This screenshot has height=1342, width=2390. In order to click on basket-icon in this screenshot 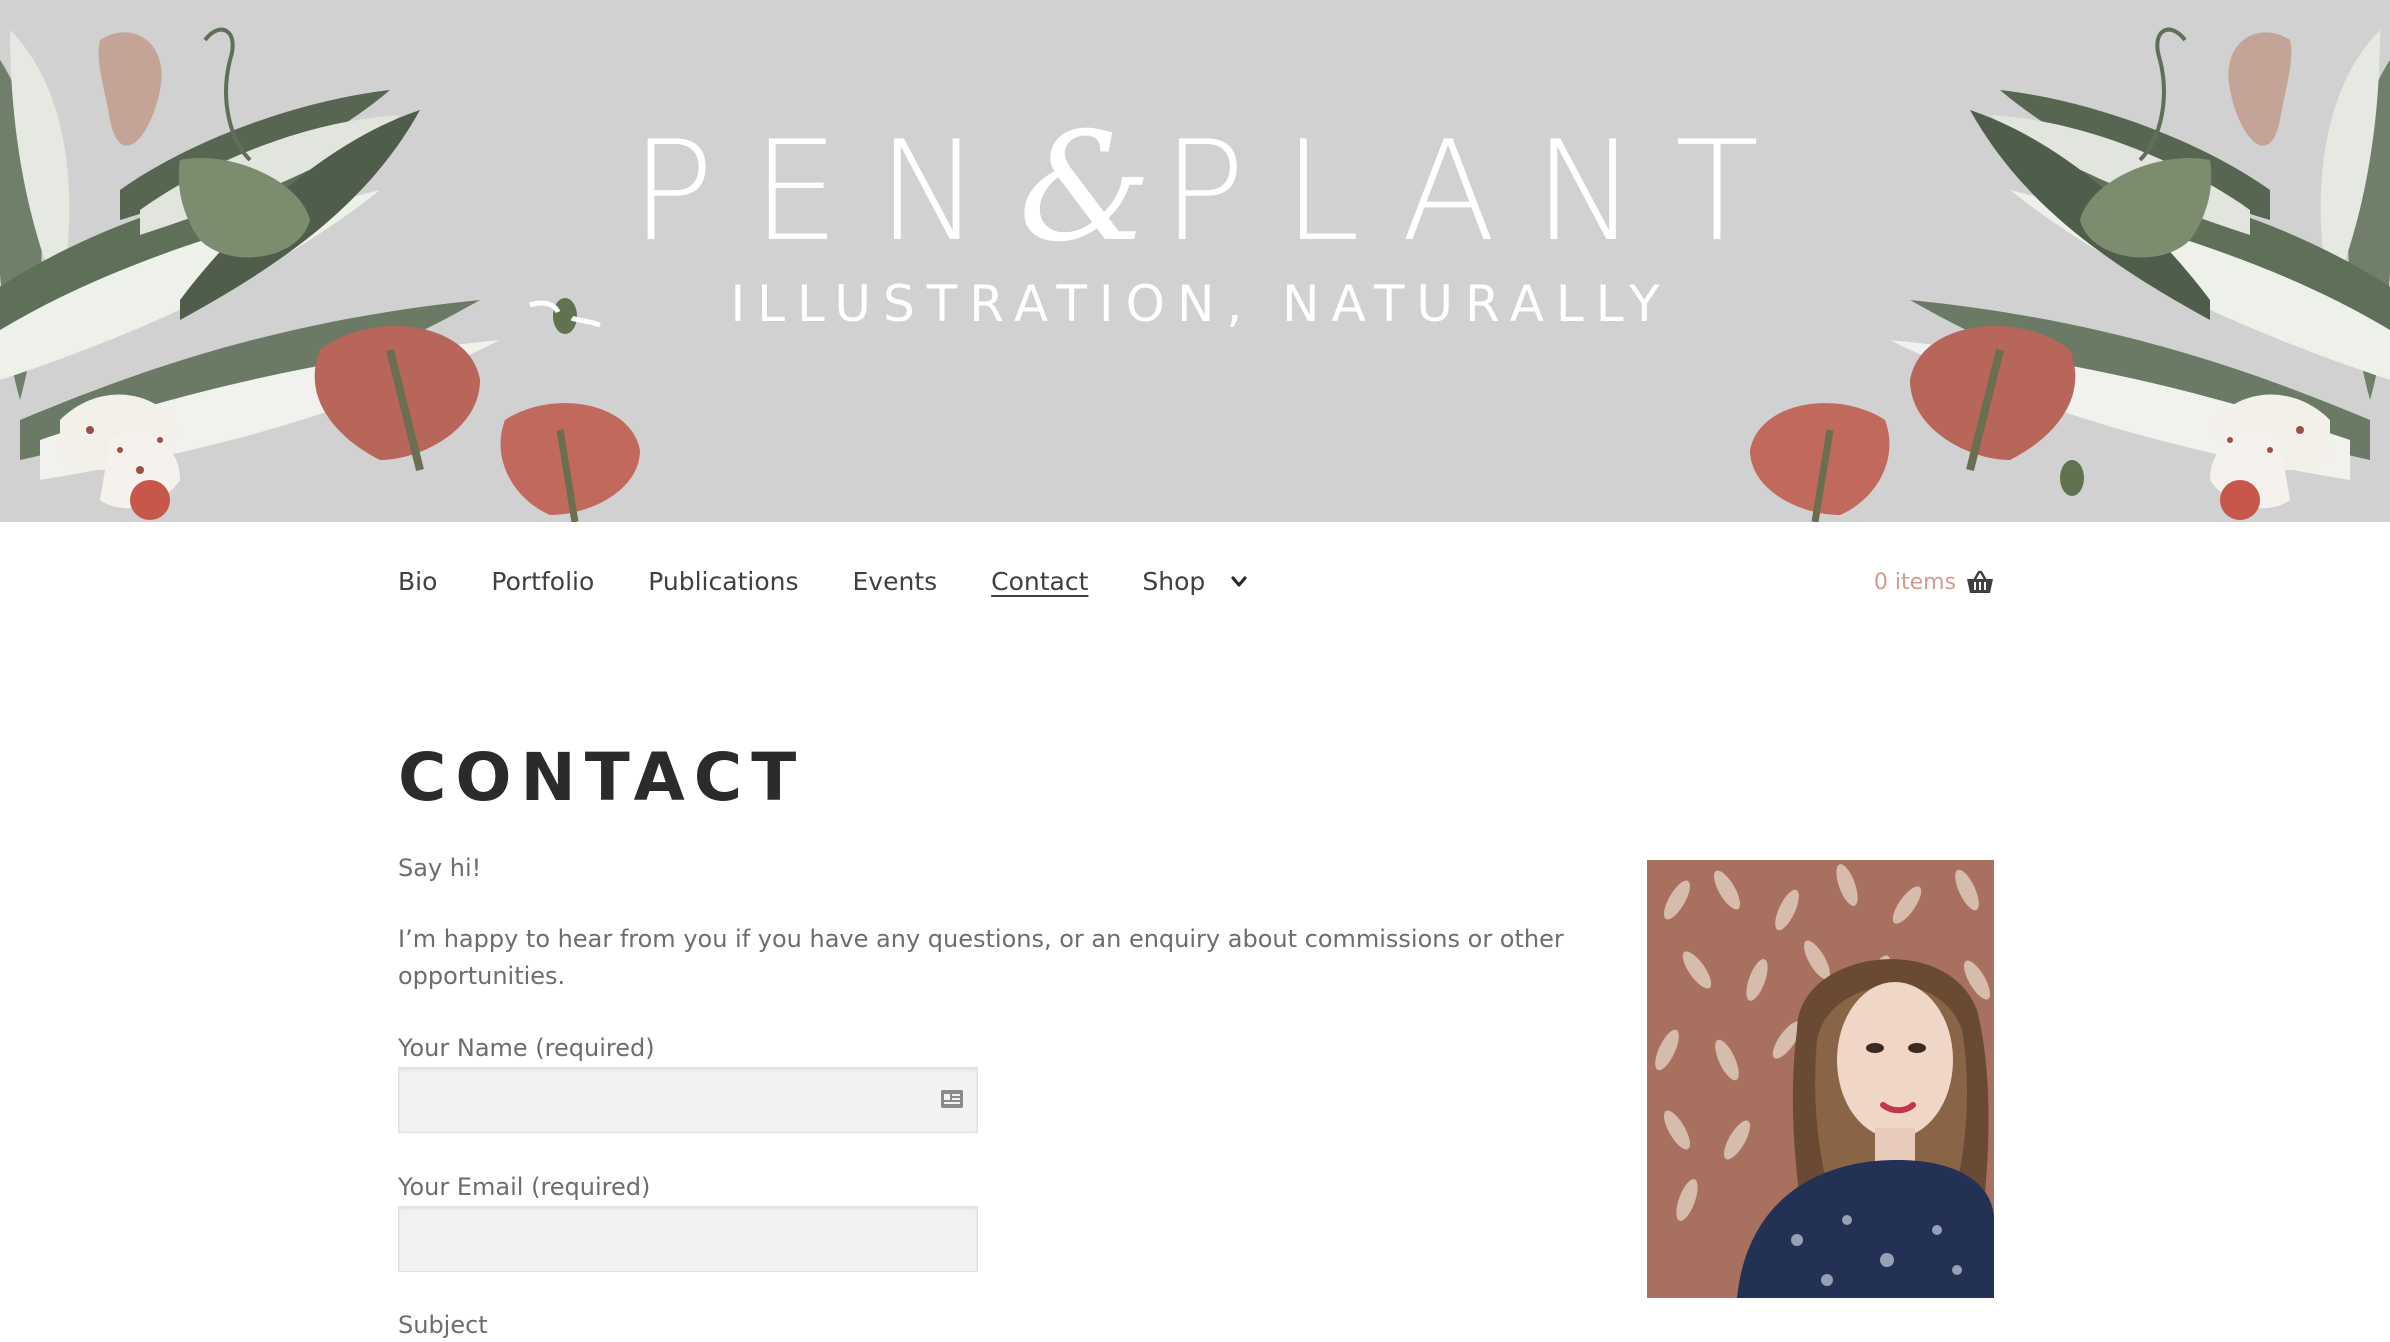, I will do `click(1980, 581)`.